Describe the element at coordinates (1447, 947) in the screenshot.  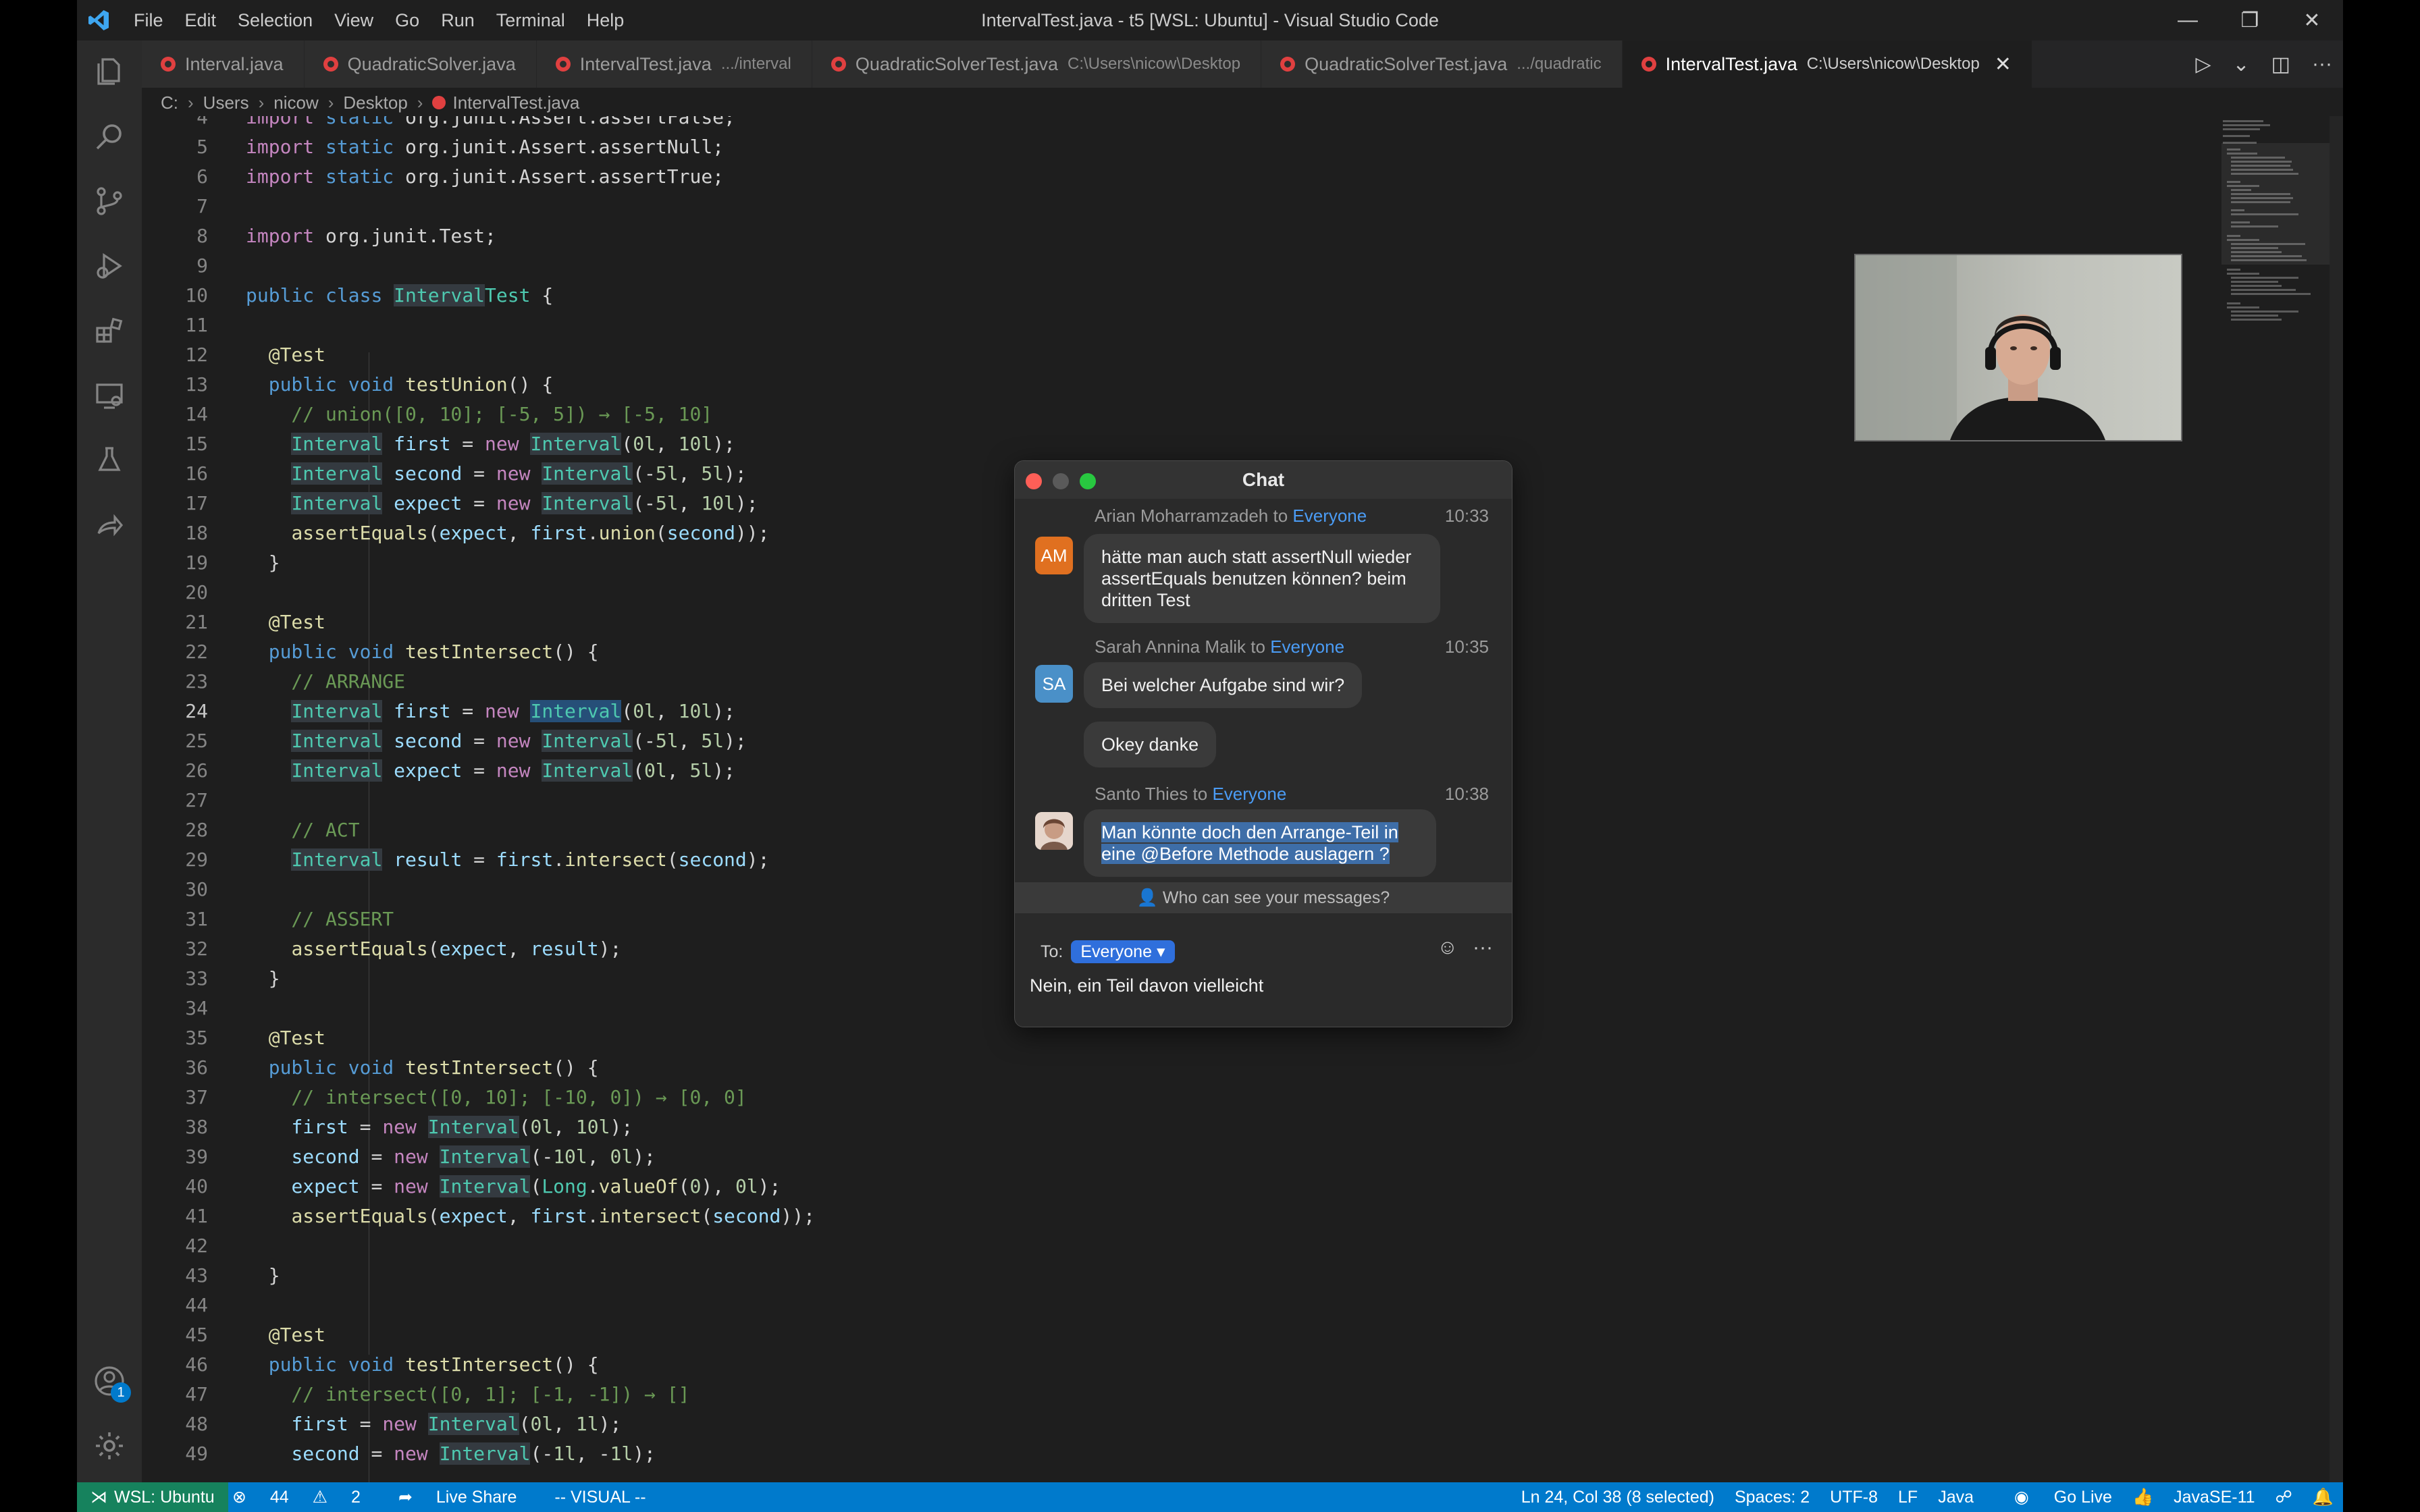
I see `emoji-icon: ☺` at that location.